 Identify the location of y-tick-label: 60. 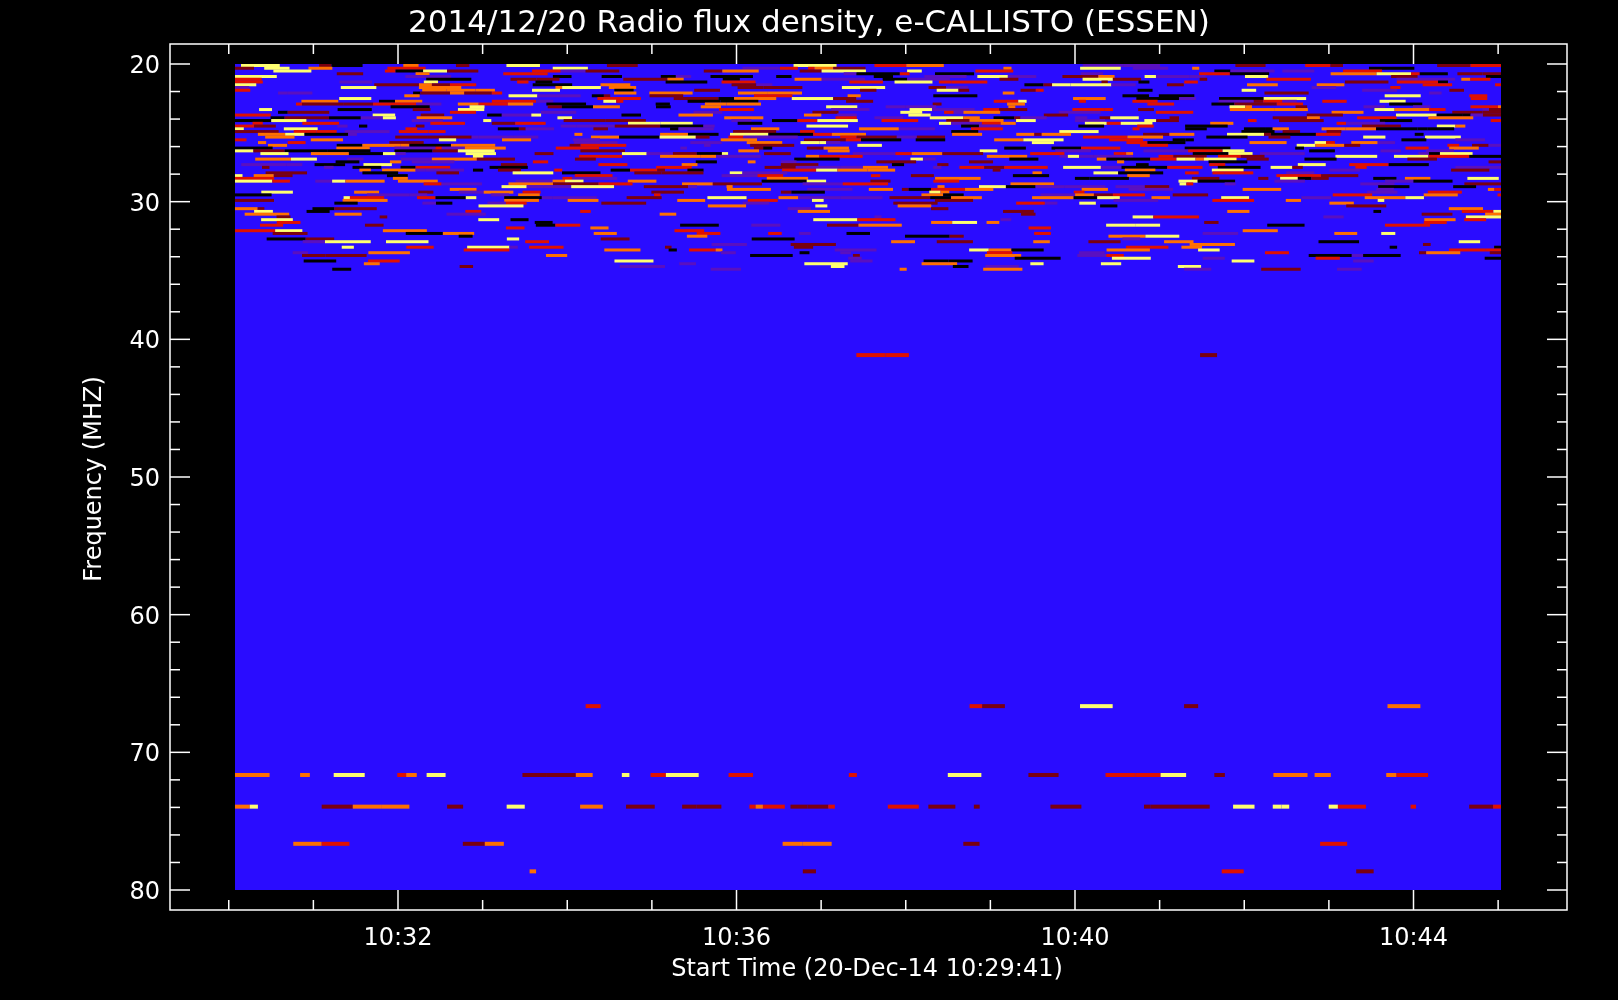
(144, 615).